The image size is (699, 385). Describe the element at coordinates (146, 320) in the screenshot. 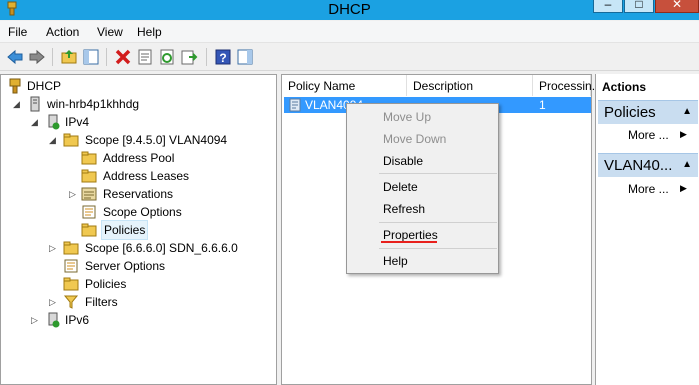

I see `tree-item-ipv6: ▷ IPv6` at that location.